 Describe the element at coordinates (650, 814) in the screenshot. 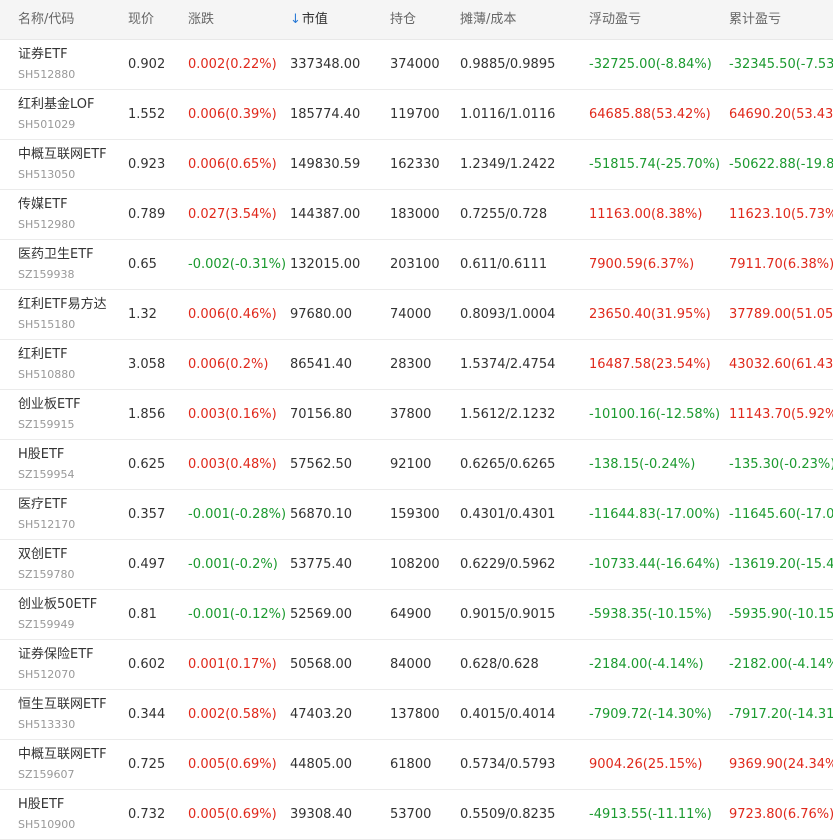

I see `float-pl-cell: -4913.55(-11.11%)` at that location.